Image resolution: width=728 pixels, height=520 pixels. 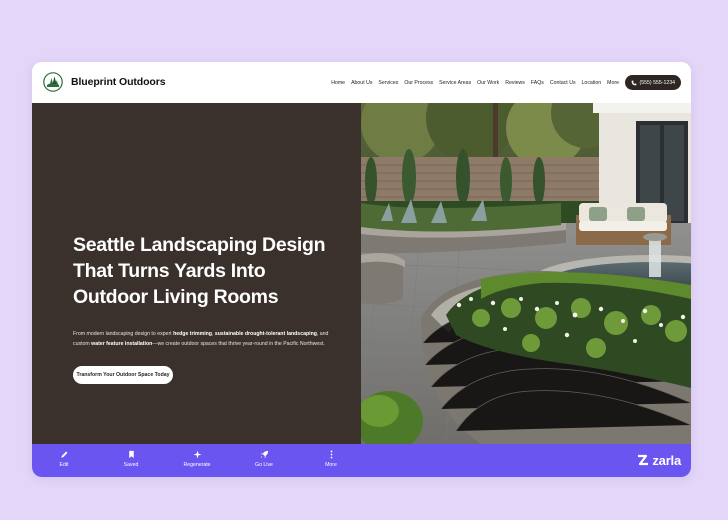 I want to click on hero-subtitle-highlight: hedge trimming, so click(x=192, y=334).